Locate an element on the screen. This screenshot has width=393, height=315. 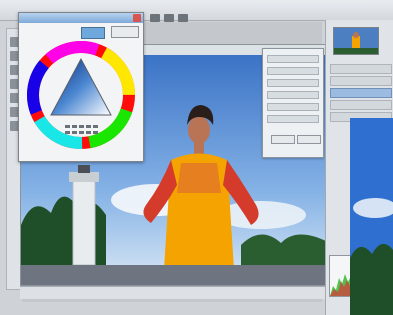
second-document-preview is located at coordinates (371, 216).